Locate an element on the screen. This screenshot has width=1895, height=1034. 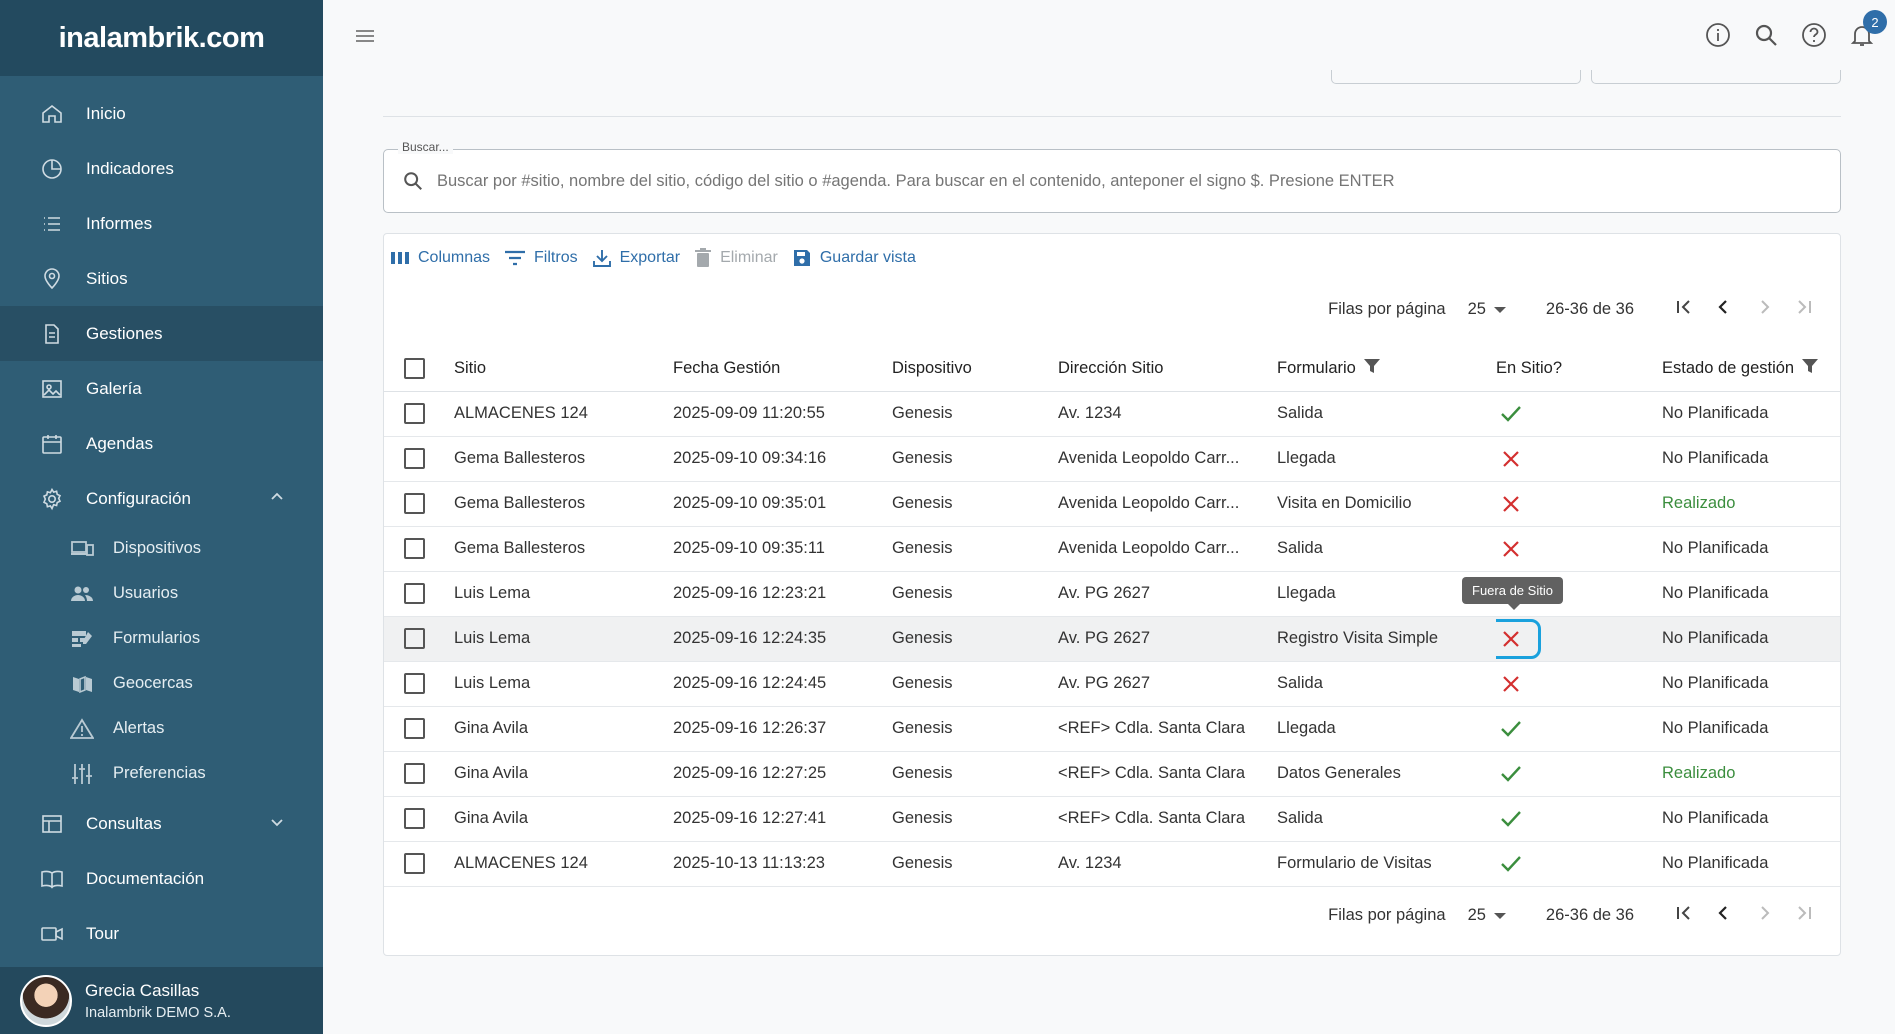
sidebar-item-sitios: Sitios is located at coordinates (161, 278).